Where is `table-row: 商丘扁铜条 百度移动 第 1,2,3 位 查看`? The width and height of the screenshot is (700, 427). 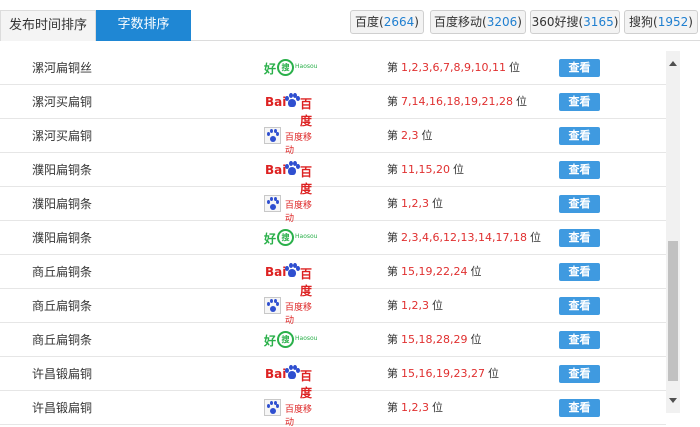 table-row: 商丘扁铜条 百度移动 第 1,2,3 位 查看 is located at coordinates (333, 307).